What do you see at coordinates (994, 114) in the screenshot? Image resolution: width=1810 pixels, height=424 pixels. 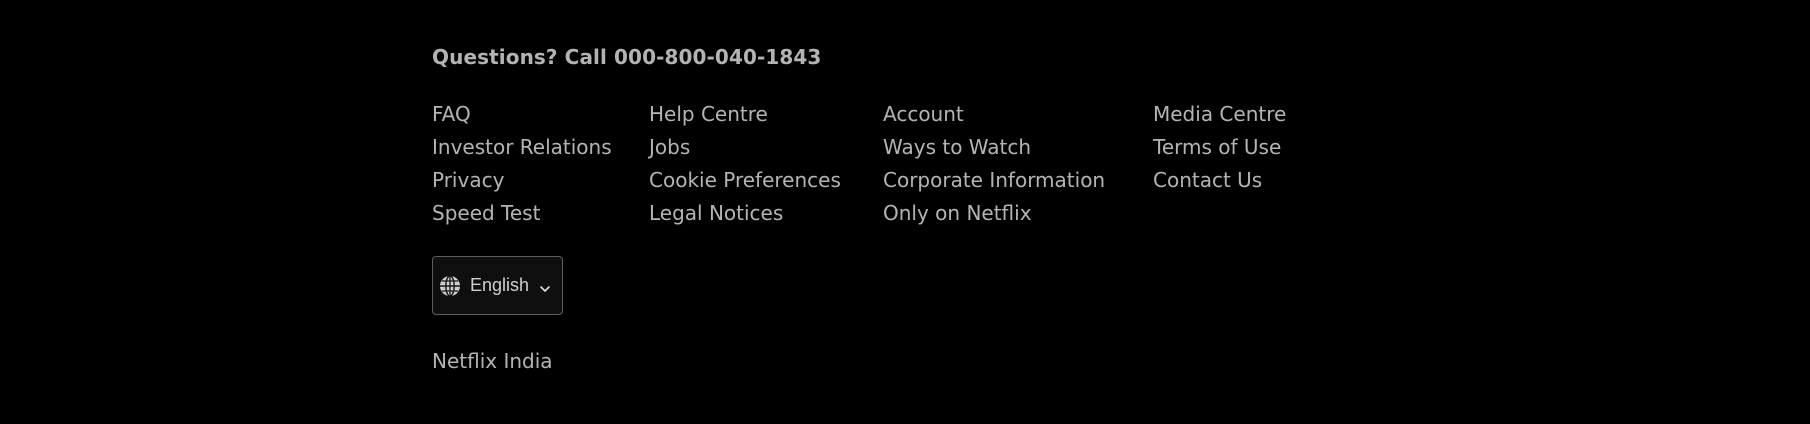 I see `account-link: Account` at bounding box center [994, 114].